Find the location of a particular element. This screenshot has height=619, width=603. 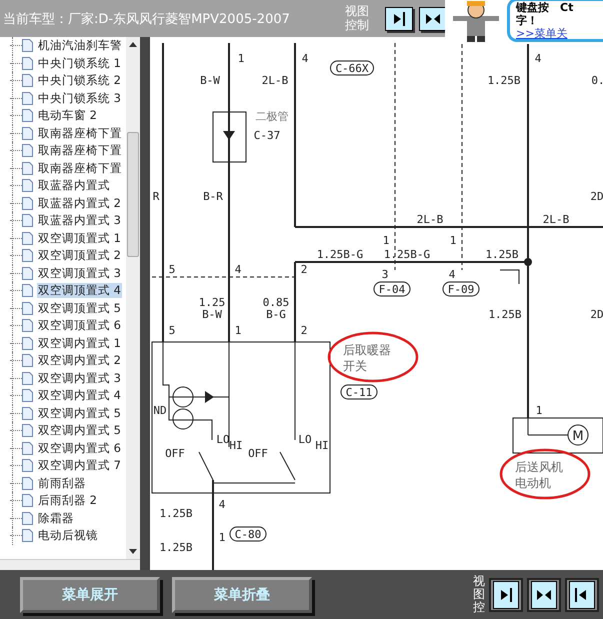

popup-text: 字！ is located at coordinates (527, 20).